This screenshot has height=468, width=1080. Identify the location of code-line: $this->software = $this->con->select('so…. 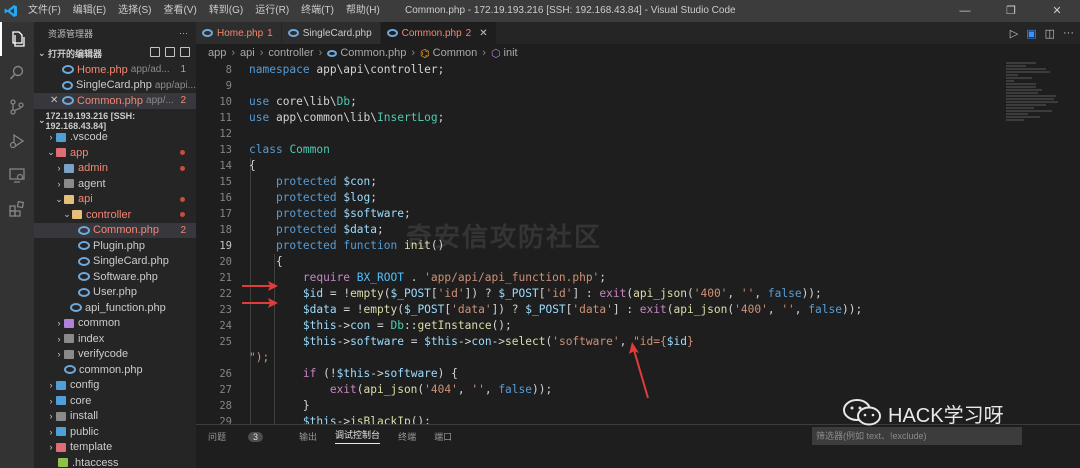
(498, 341).